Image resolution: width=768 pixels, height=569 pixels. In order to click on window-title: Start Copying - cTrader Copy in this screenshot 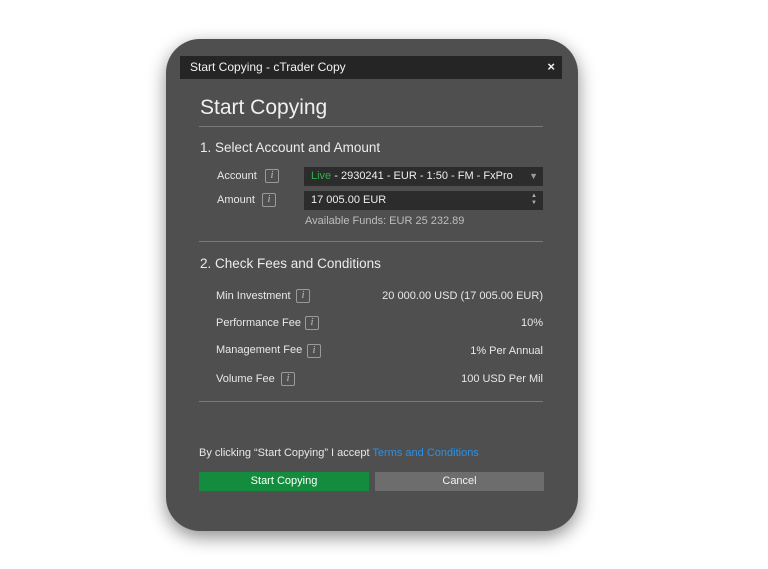, I will do `click(268, 67)`.